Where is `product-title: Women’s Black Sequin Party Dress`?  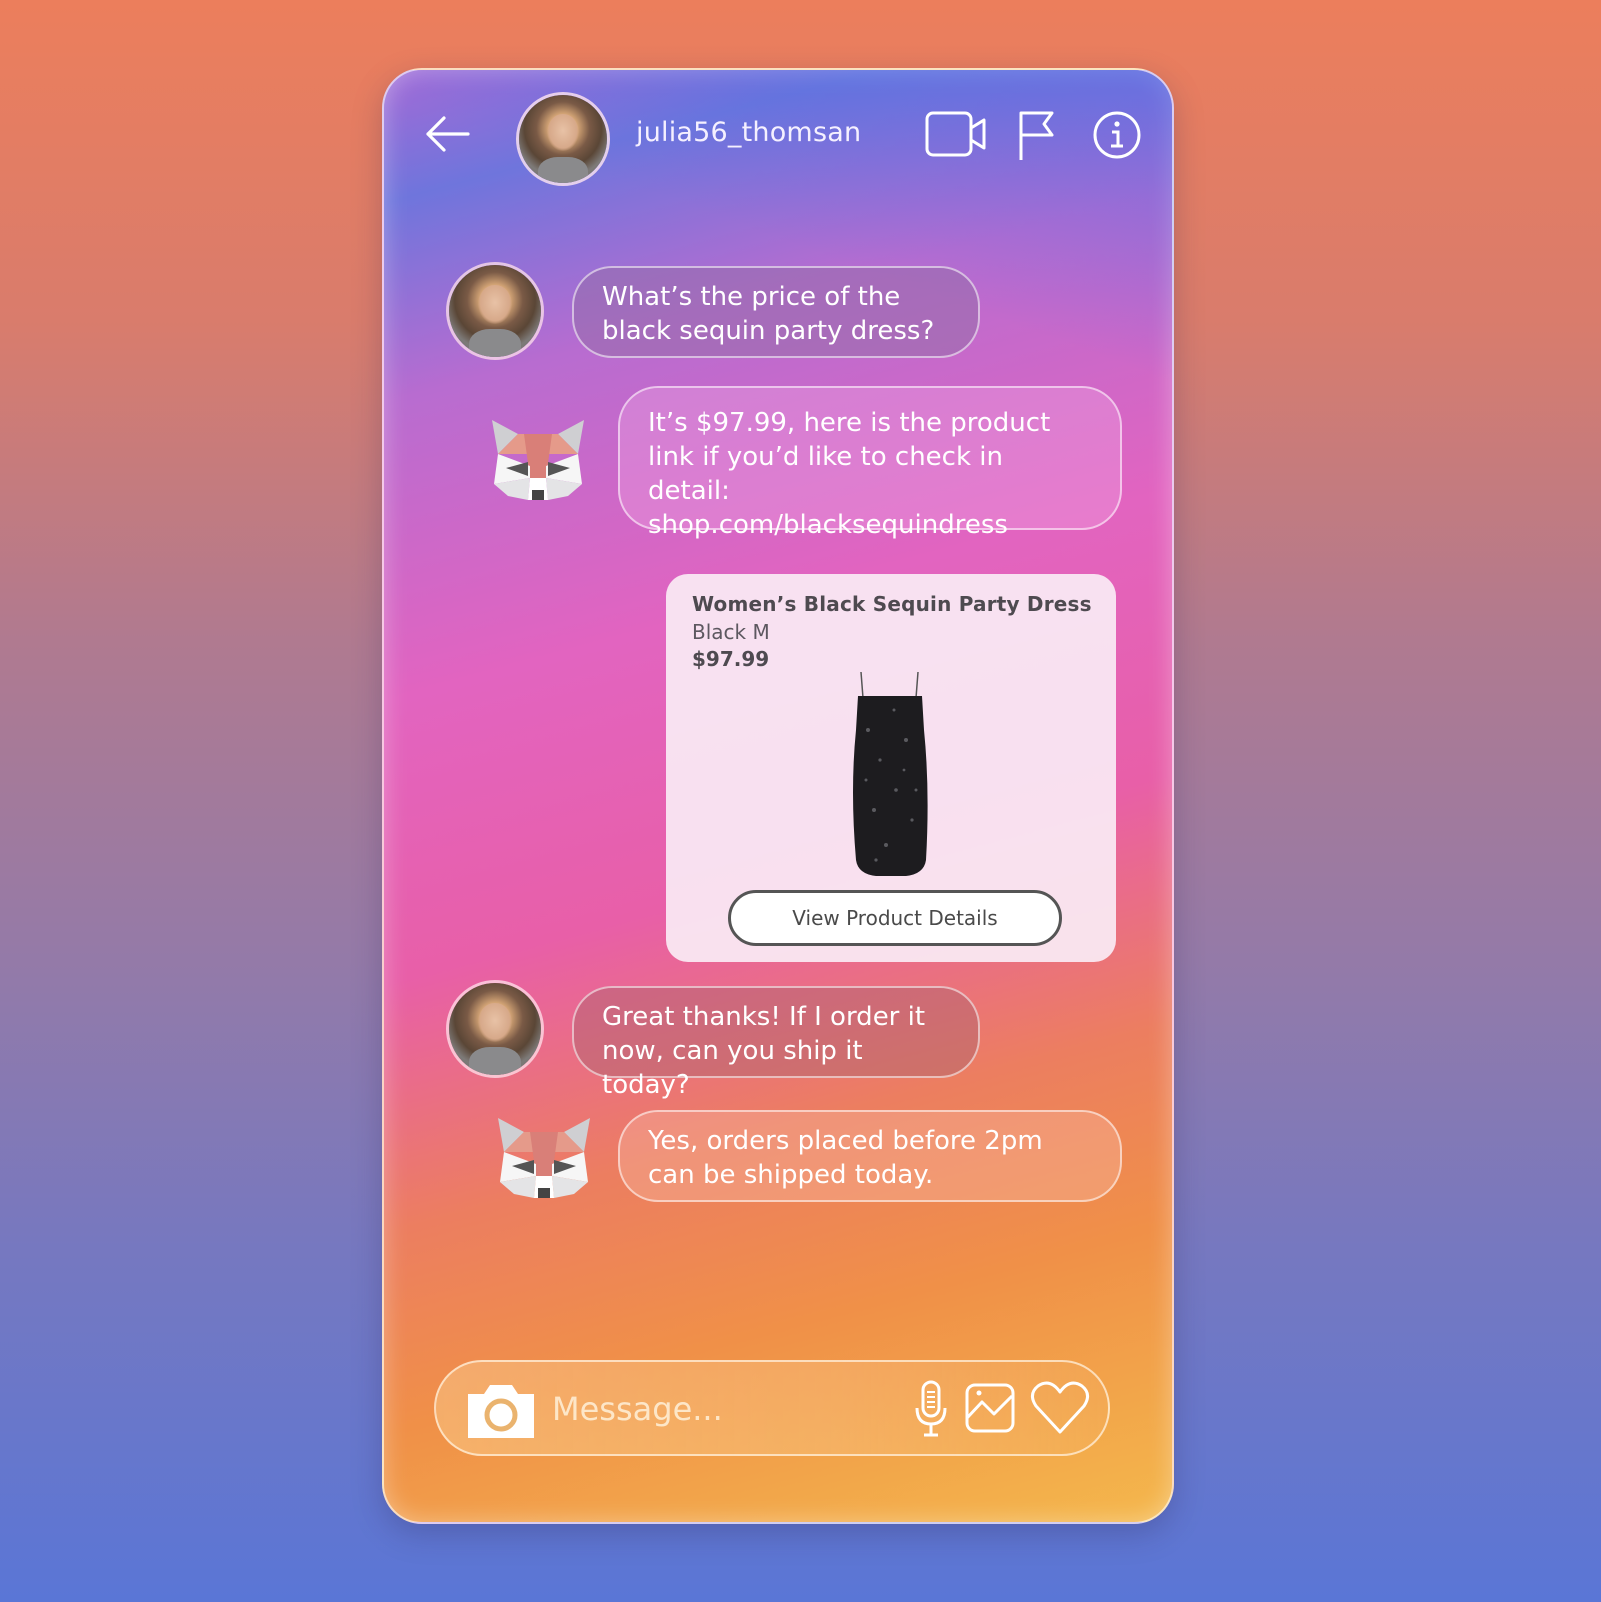
product-title: Women’s Black Sequin Party Dress is located at coordinates (892, 604).